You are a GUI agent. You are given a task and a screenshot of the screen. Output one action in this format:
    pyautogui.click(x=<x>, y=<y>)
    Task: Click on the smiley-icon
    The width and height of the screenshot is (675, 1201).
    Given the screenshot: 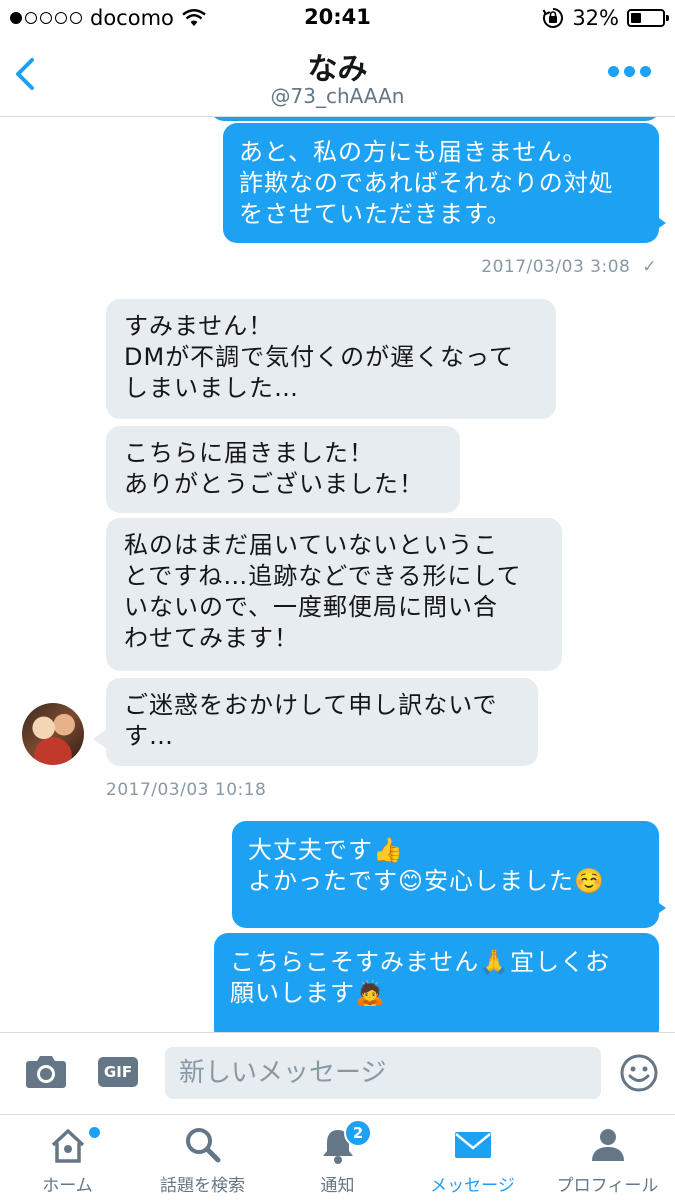 What is the action you would take?
    pyautogui.click(x=639, y=1073)
    